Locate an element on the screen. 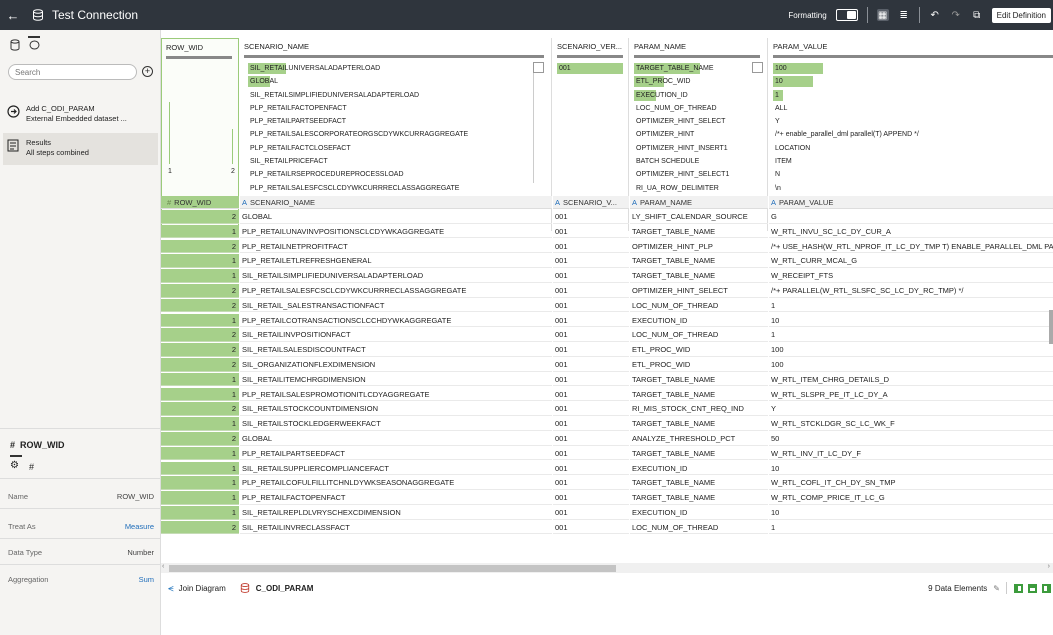 This screenshot has height=635, width=1053. redo-icon: ↷ is located at coordinates (956, 15).